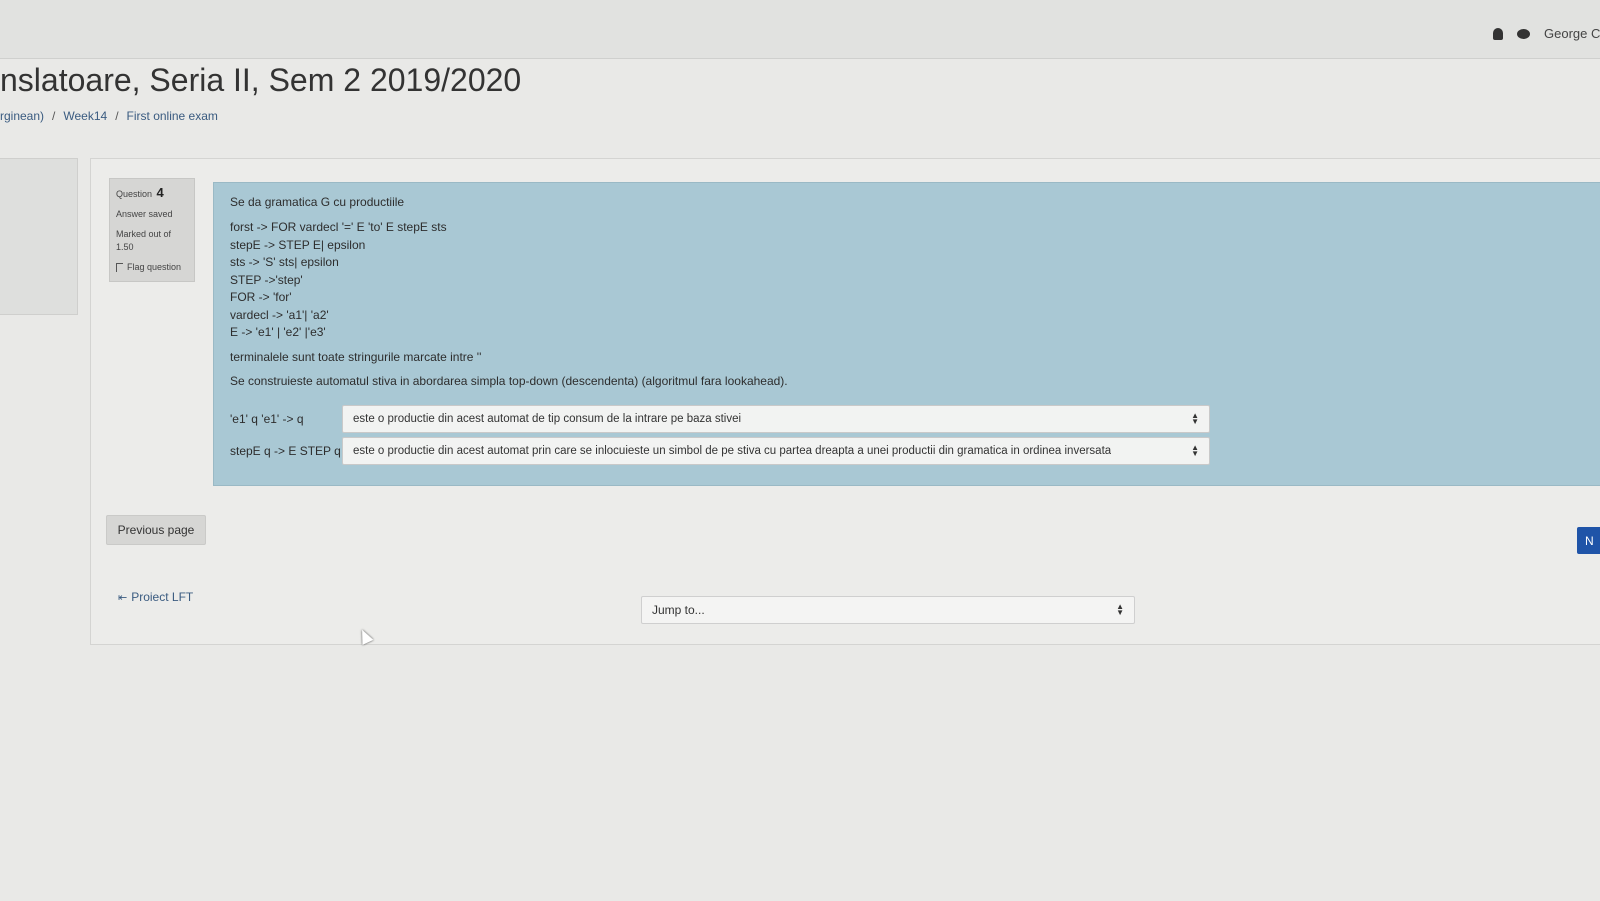  I want to click on question-number-line: Question 4, so click(152, 193).